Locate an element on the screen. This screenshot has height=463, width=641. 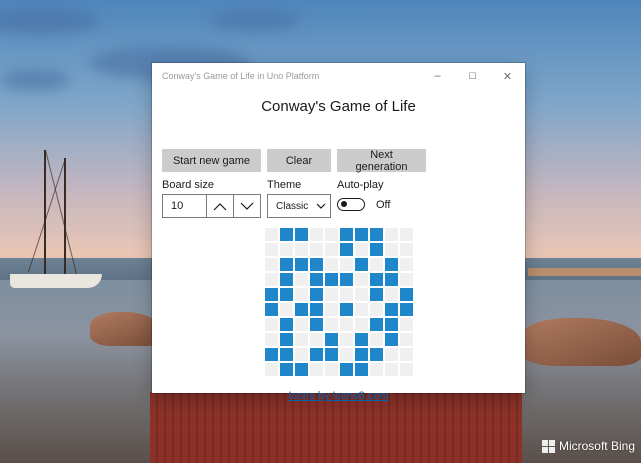
autoplay-toggle is located at coordinates (351, 204).